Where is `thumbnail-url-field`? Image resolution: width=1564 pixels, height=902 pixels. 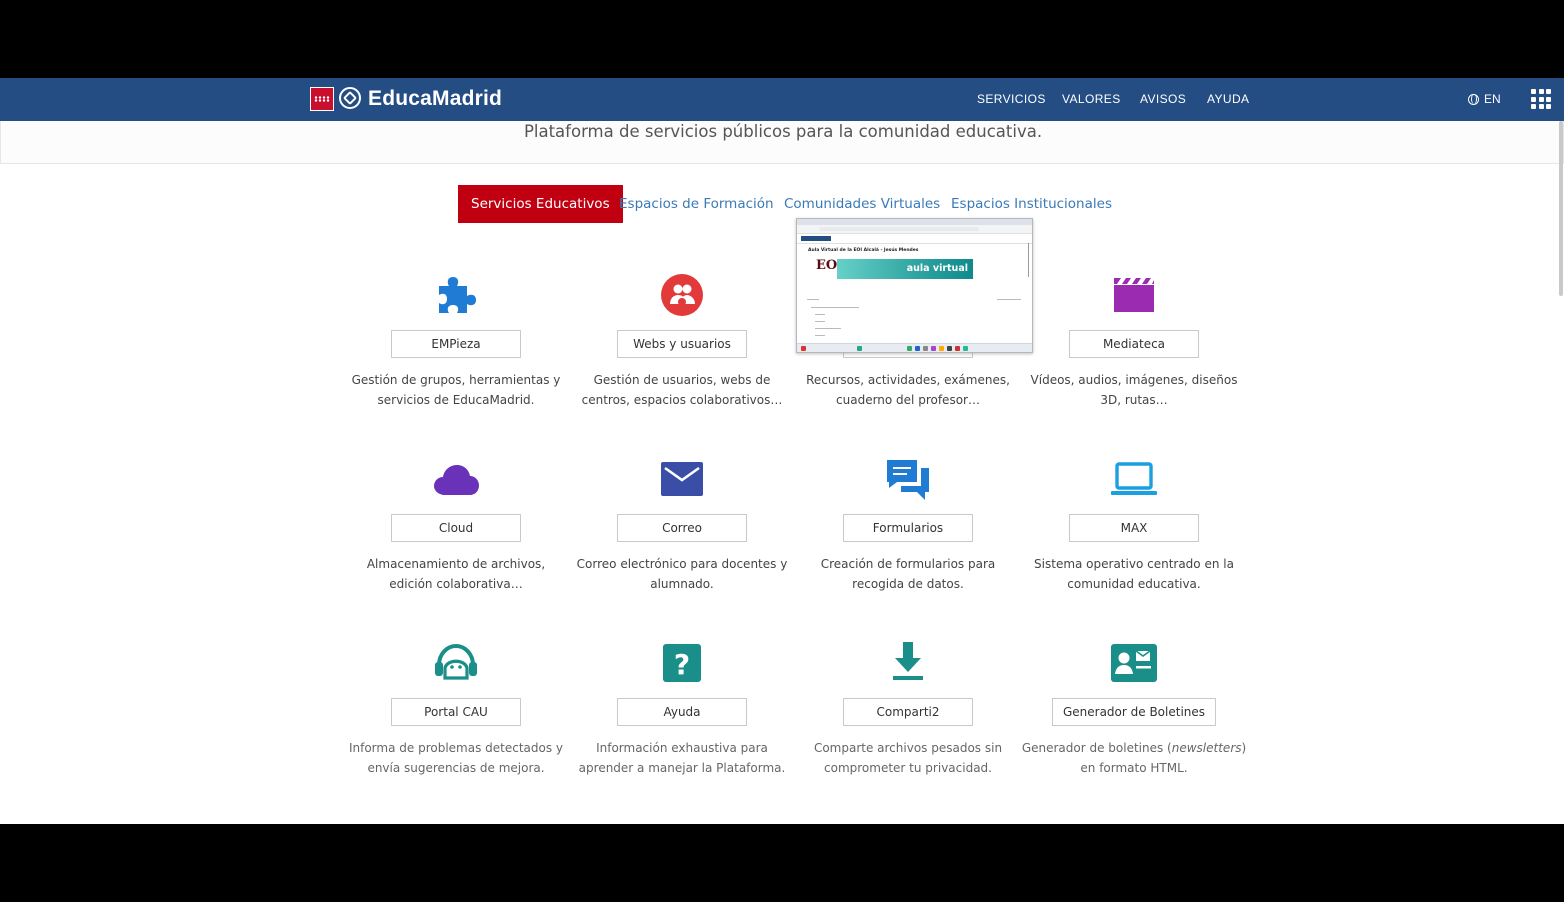
thumbnail-url-field is located at coordinates (899, 229).